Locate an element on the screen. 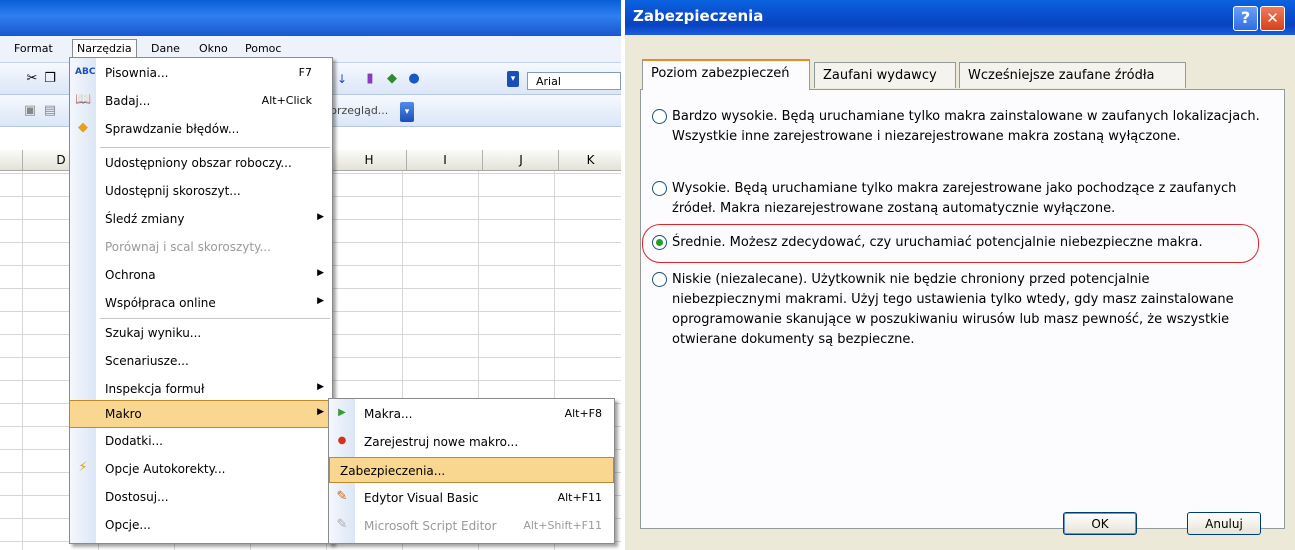 The width and height of the screenshot is (1295, 550). tab-wczesniejsze-zrodla: Wcześniejsze zaufane źródła is located at coordinates (1072, 75).